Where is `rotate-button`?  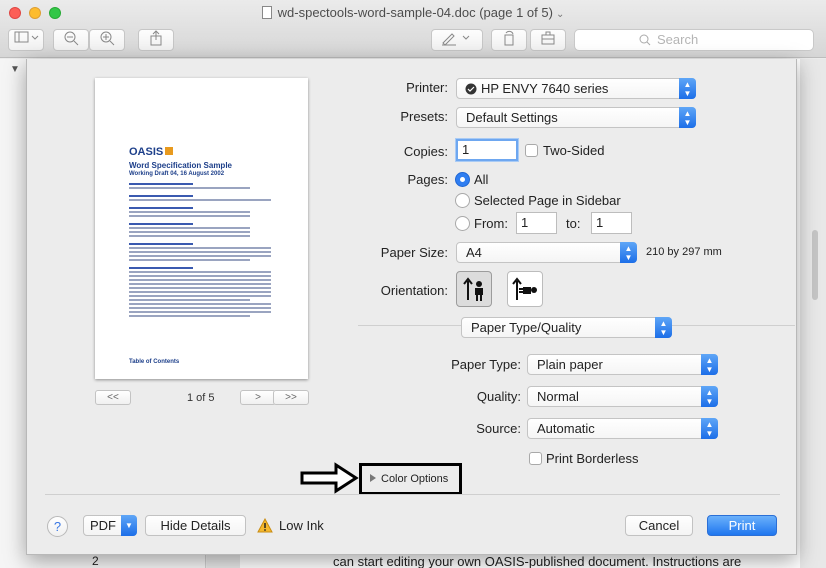 rotate-button is located at coordinates (509, 40).